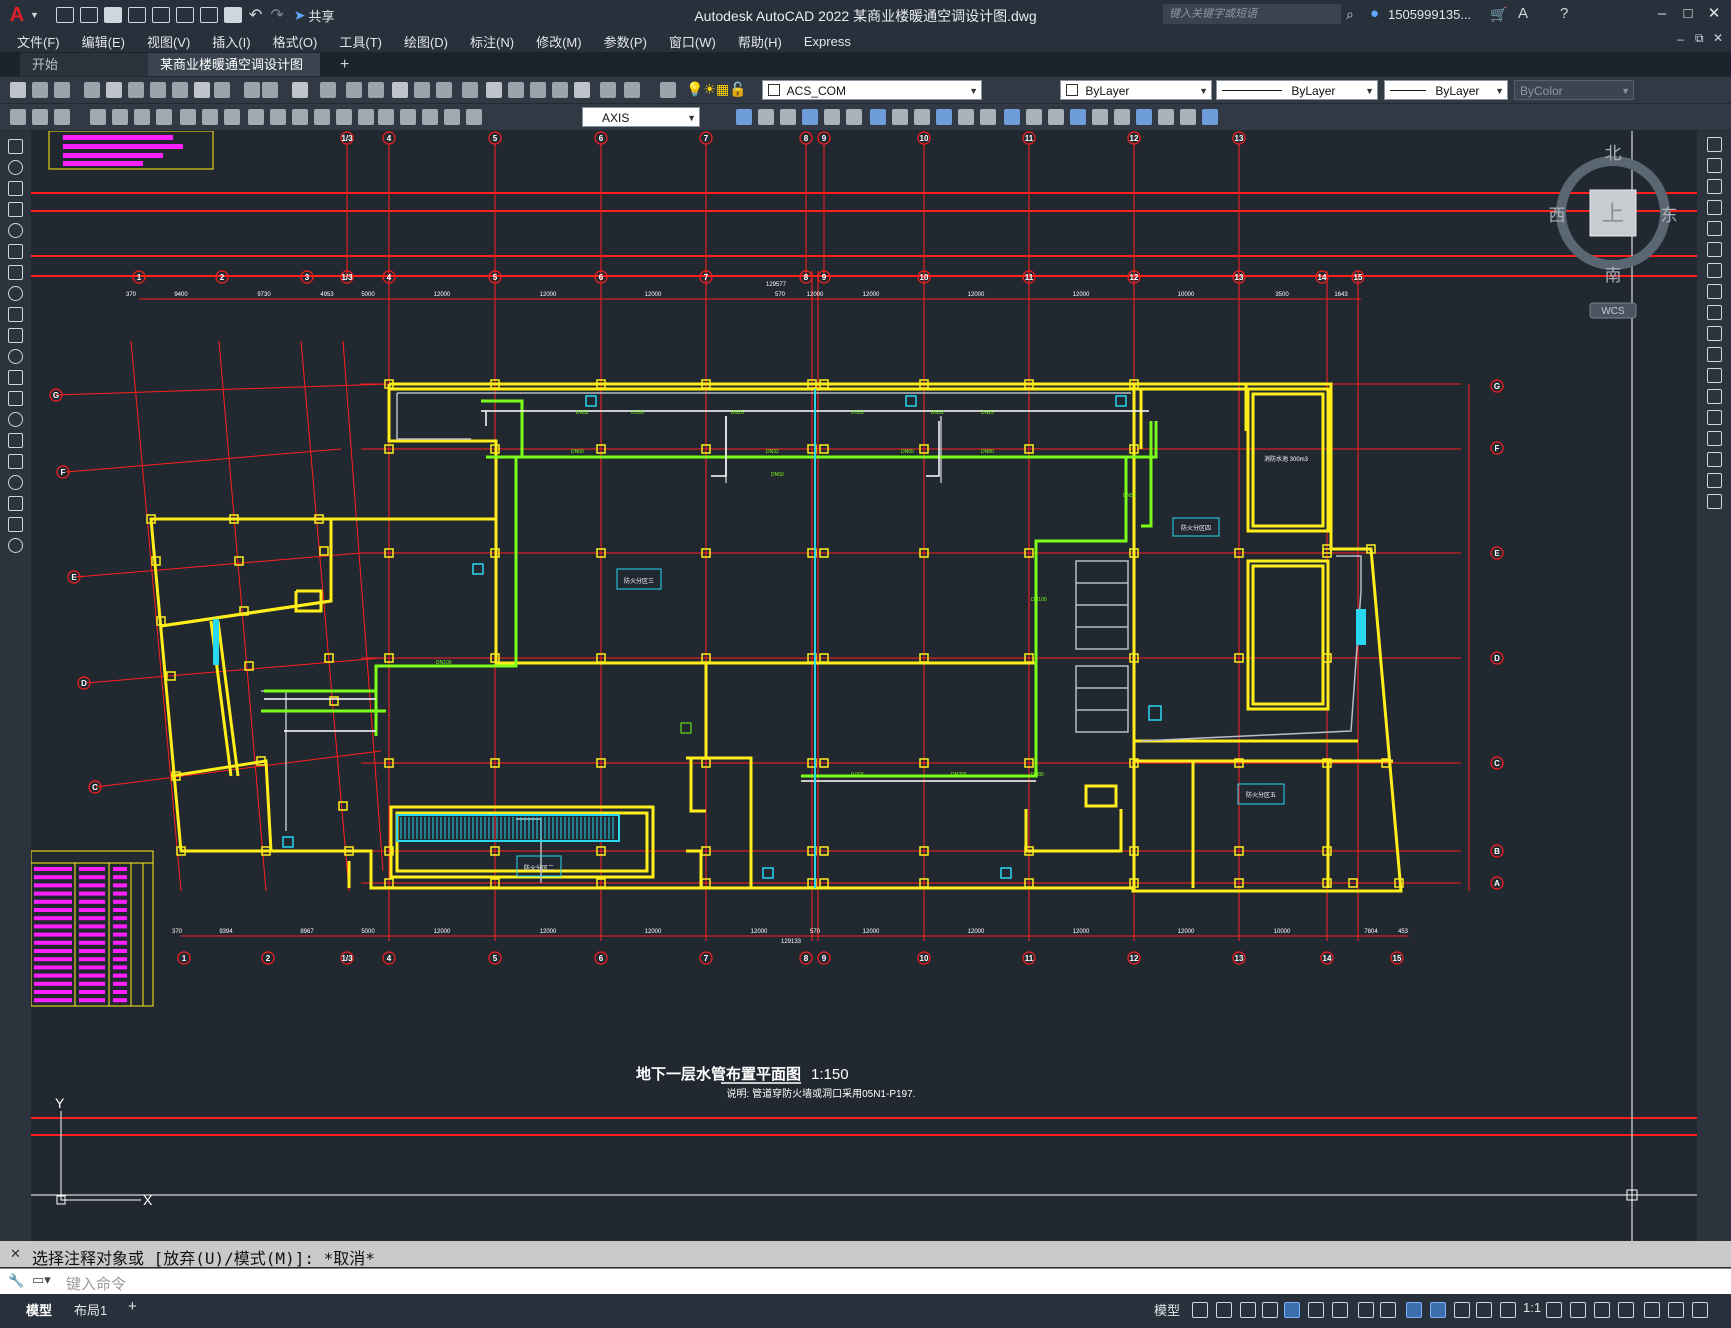 Image resolution: width=1731 pixels, height=1328 pixels. Describe the element at coordinates (865, 1281) in the screenshot. I see `command-line: 🔧 ▭▾ 键入命令` at that location.